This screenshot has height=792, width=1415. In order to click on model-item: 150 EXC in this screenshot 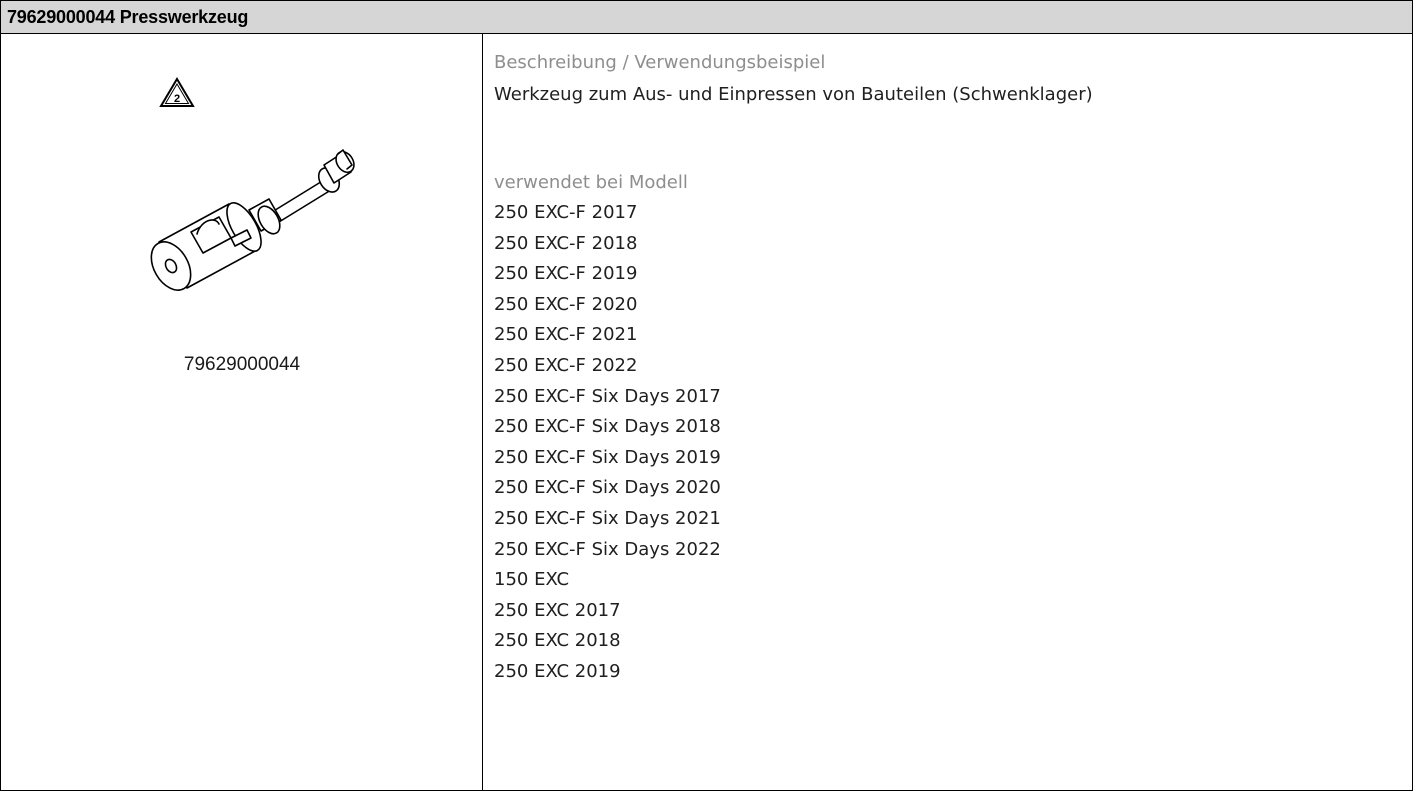, I will do `click(532, 580)`.